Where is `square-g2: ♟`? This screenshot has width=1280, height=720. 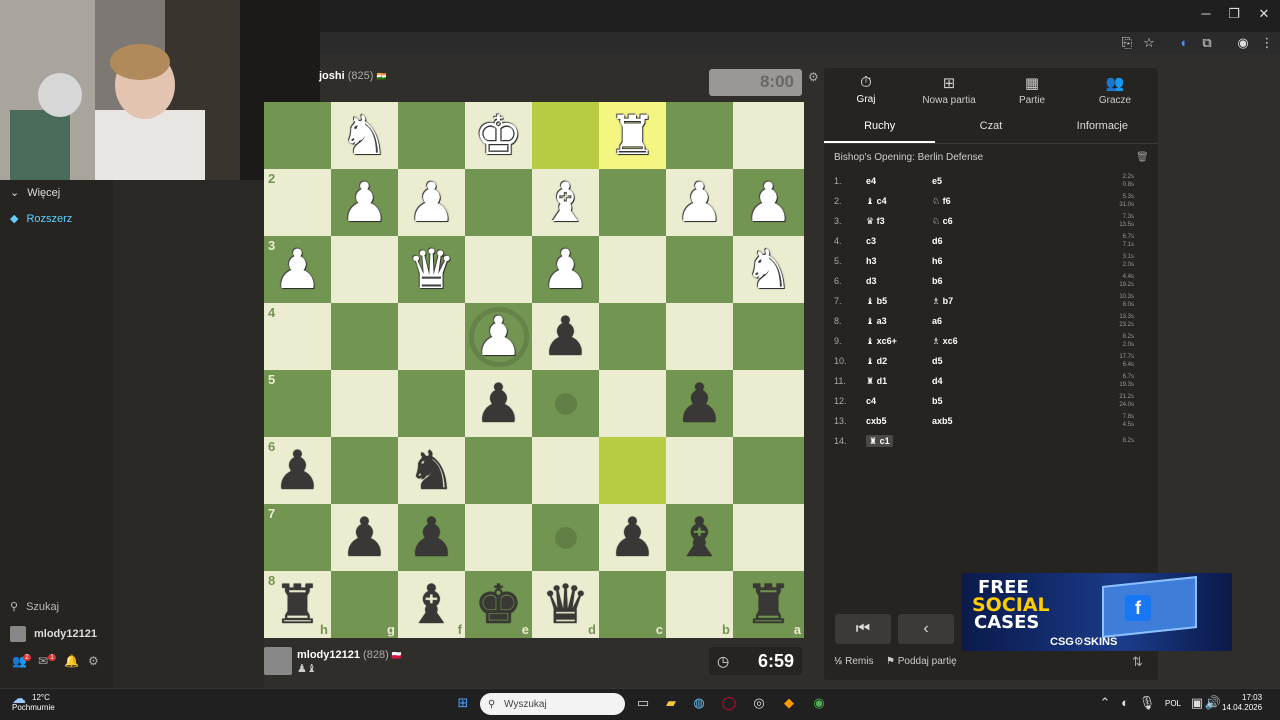 square-g2: ♟ is located at coordinates (364, 202).